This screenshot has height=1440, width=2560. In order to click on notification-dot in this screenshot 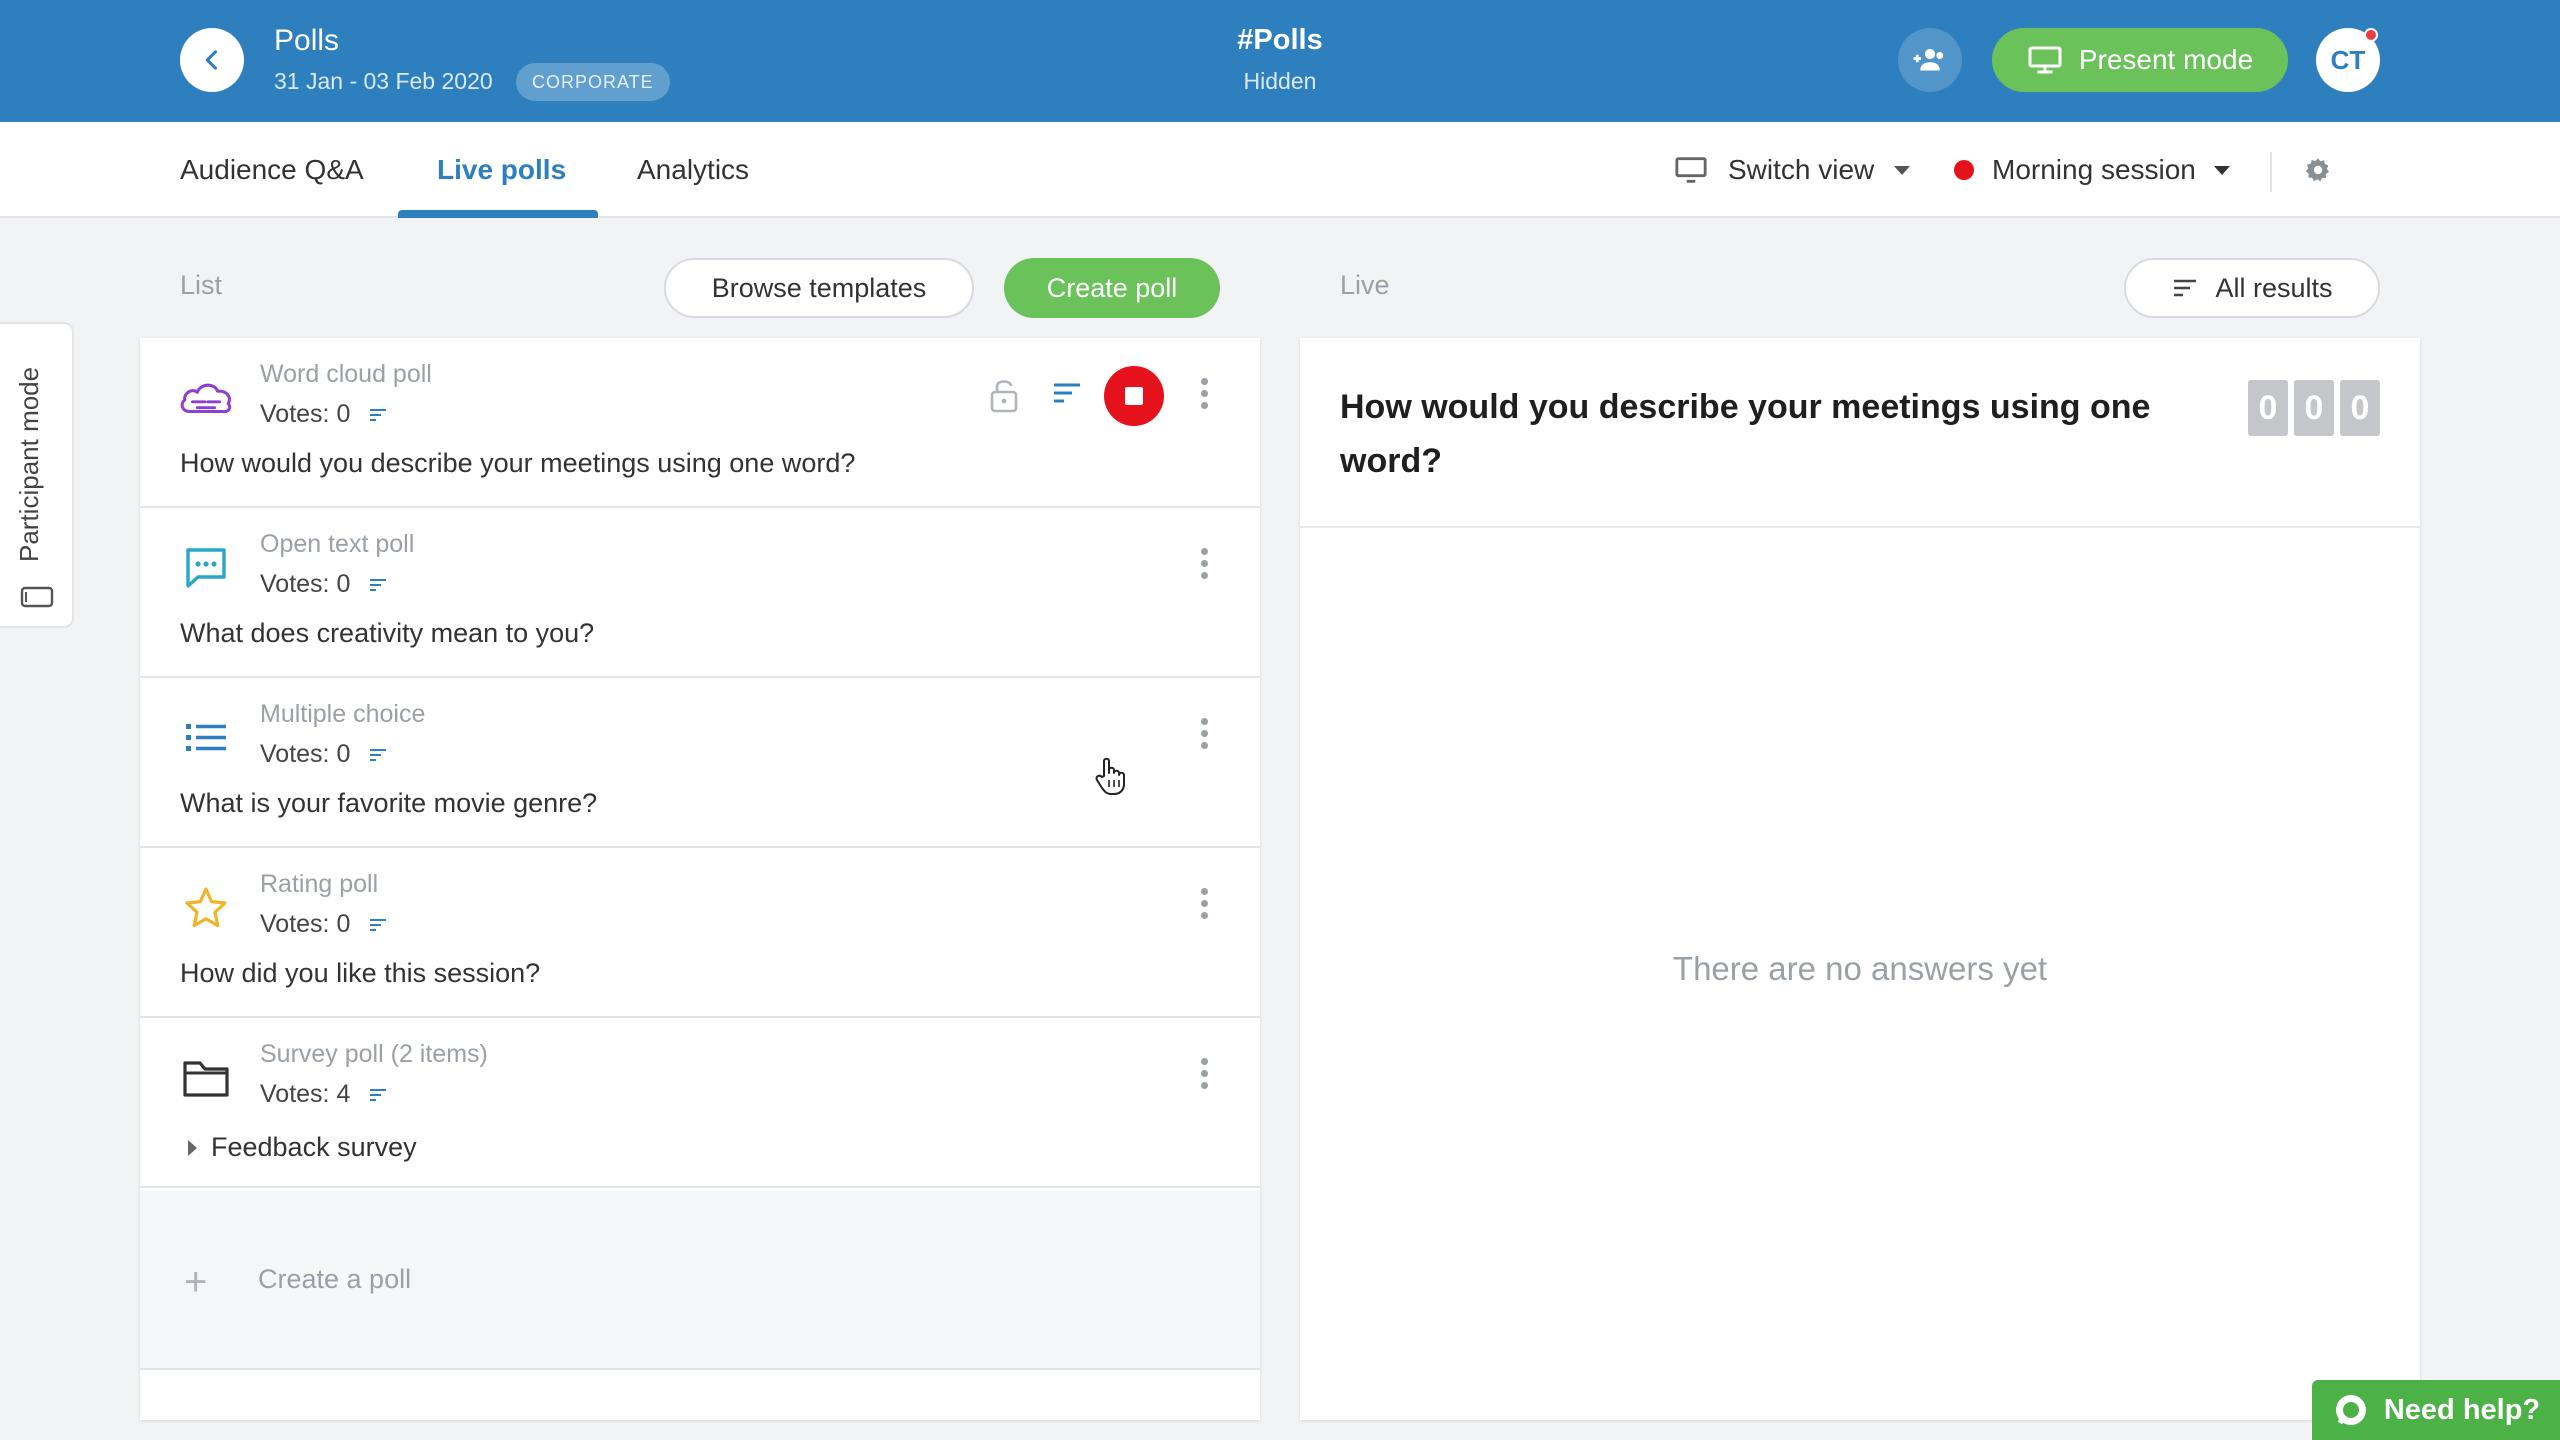, I will do `click(2371, 35)`.